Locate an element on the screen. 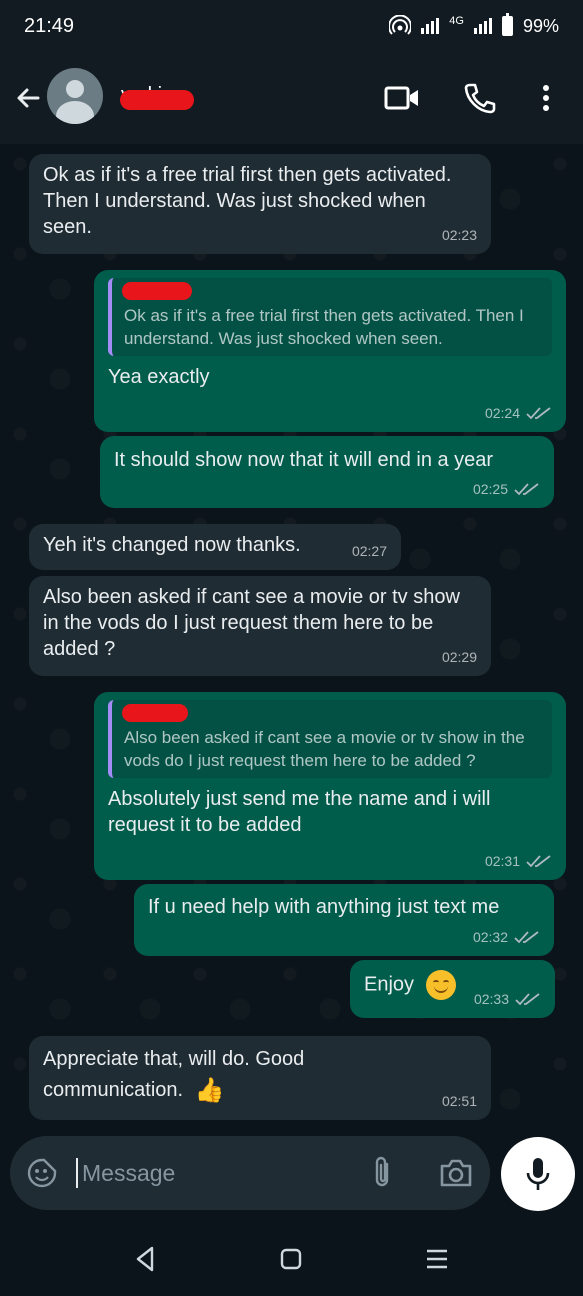 The width and height of the screenshot is (583, 1296). signal-icon is located at coordinates (430, 26).